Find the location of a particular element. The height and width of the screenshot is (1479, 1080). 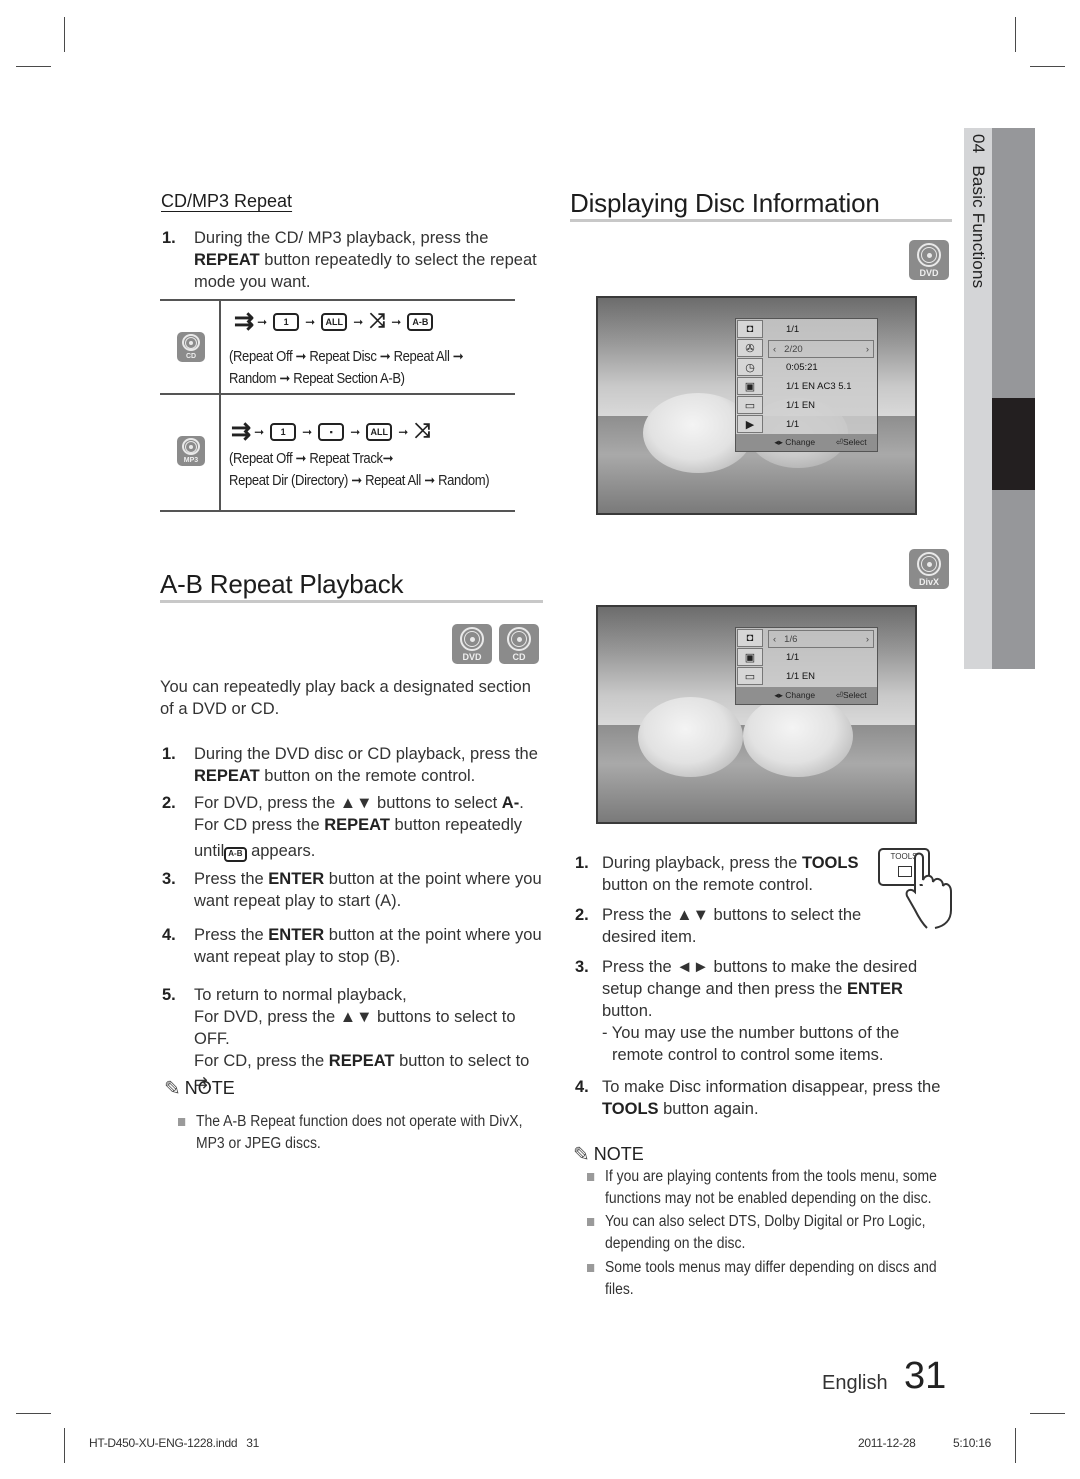

chapter-icon: ✇ is located at coordinates (750, 348).